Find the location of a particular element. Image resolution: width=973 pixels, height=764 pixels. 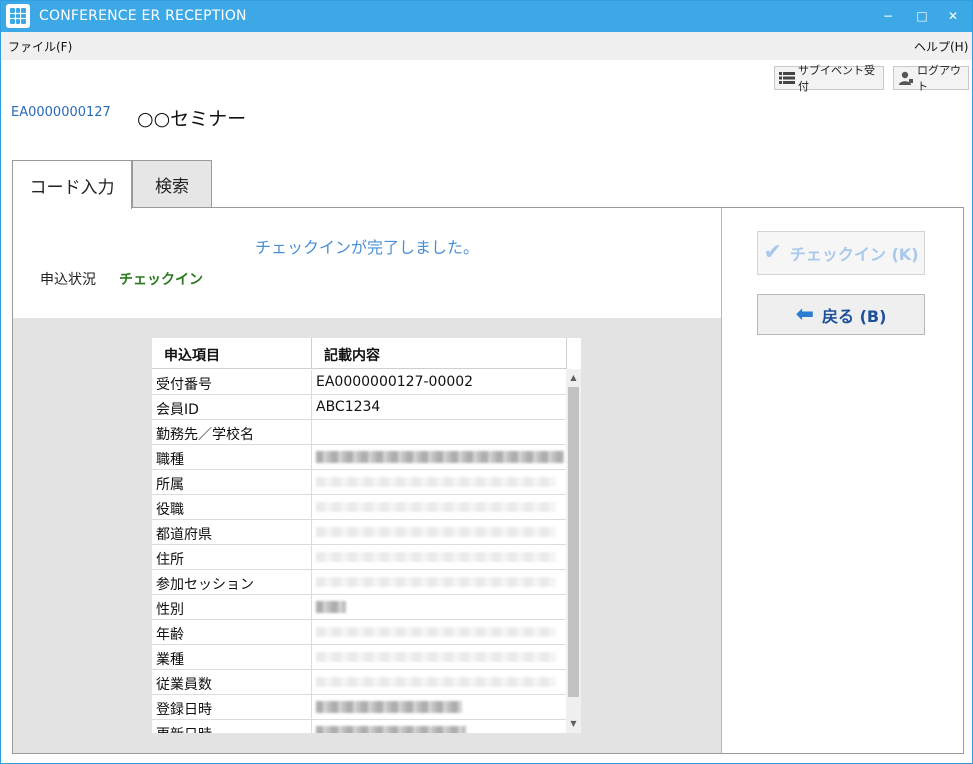

list-icon is located at coordinates (787, 78).